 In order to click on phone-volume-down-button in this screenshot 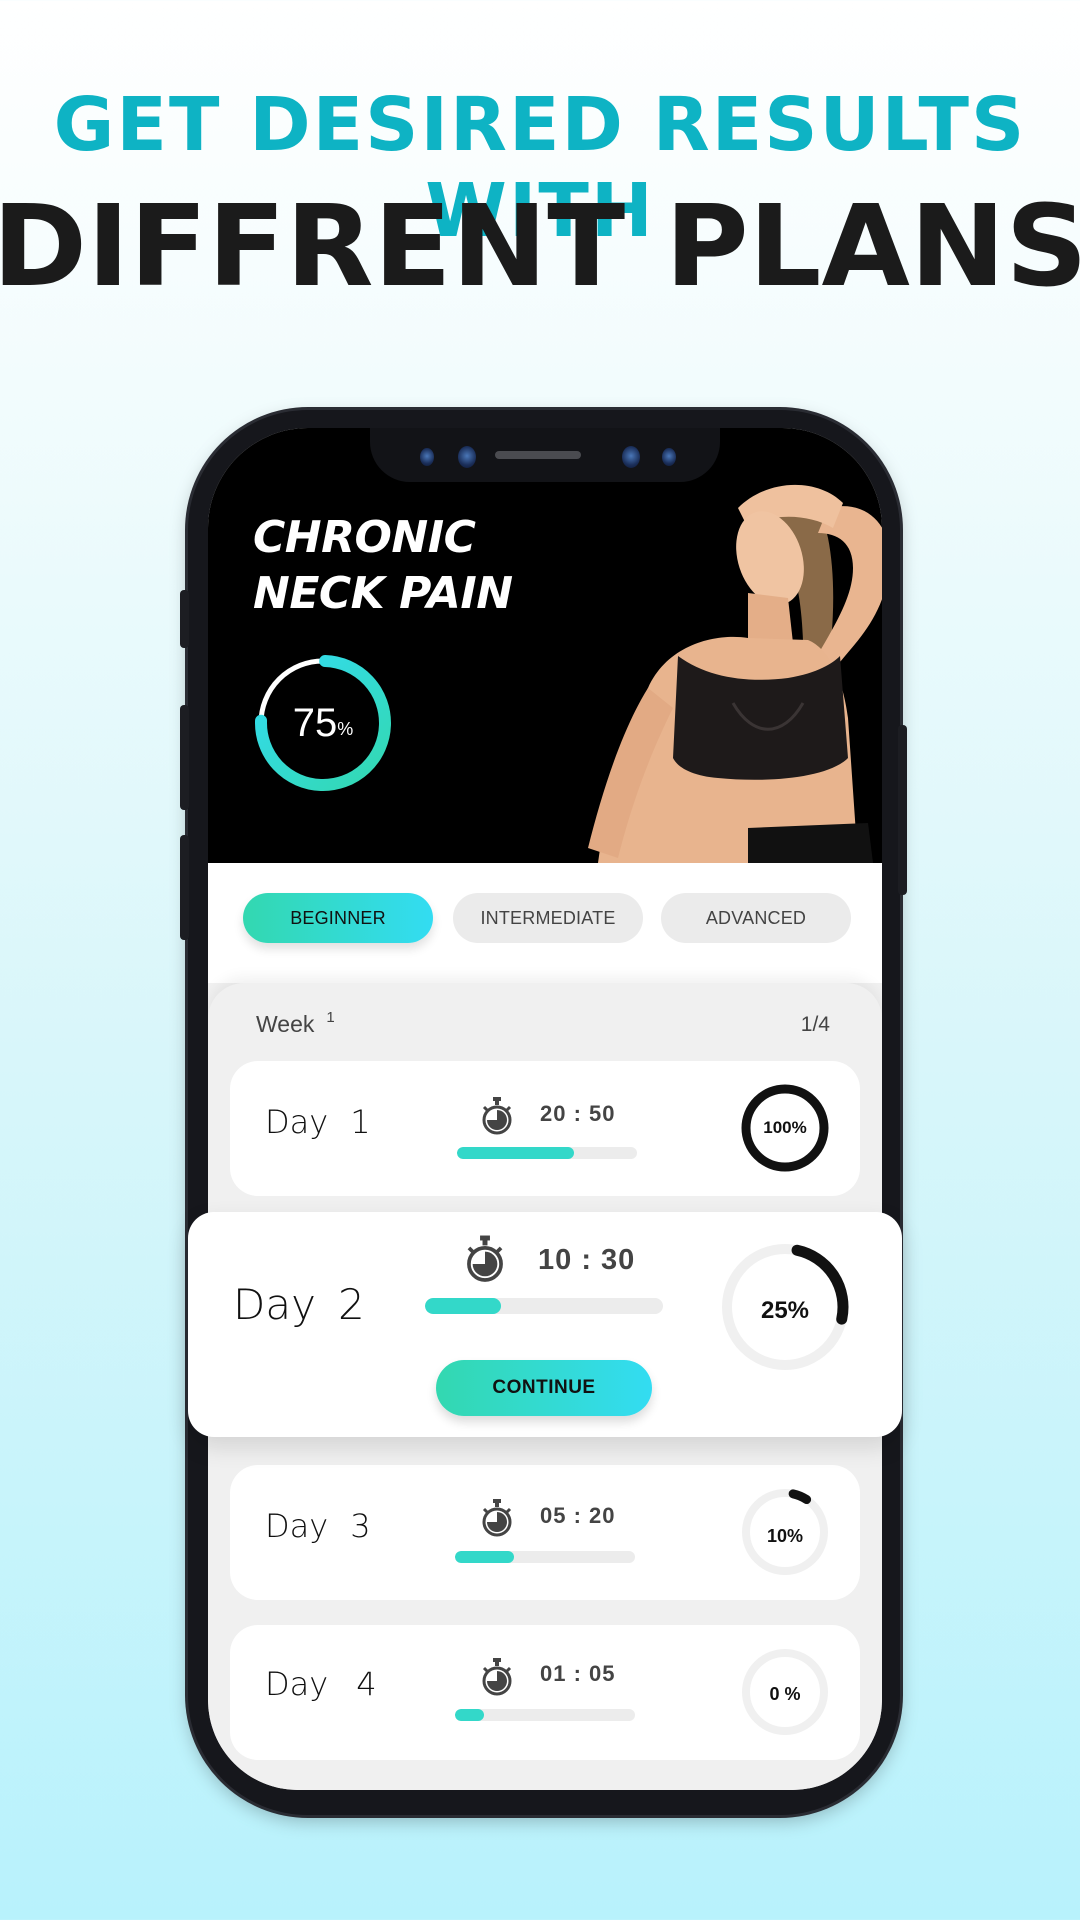, I will do `click(184, 887)`.